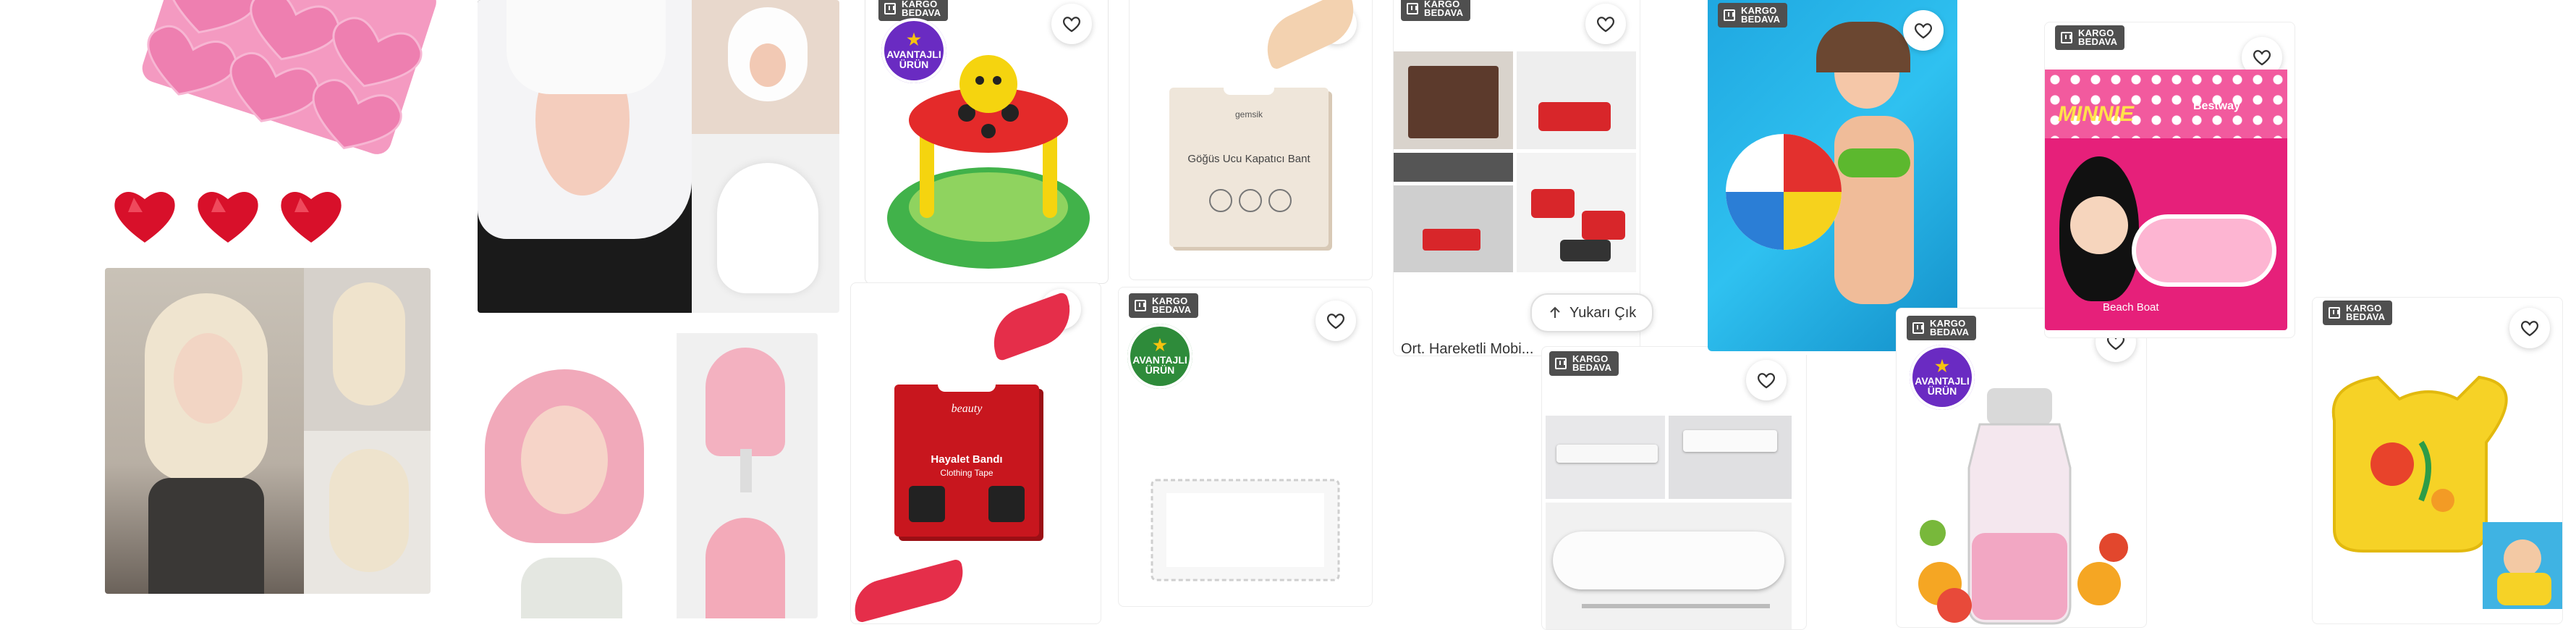 The height and width of the screenshot is (630, 2576). What do you see at coordinates (2096, 114) in the screenshot?
I see `box-label-minnie: MINNIE` at bounding box center [2096, 114].